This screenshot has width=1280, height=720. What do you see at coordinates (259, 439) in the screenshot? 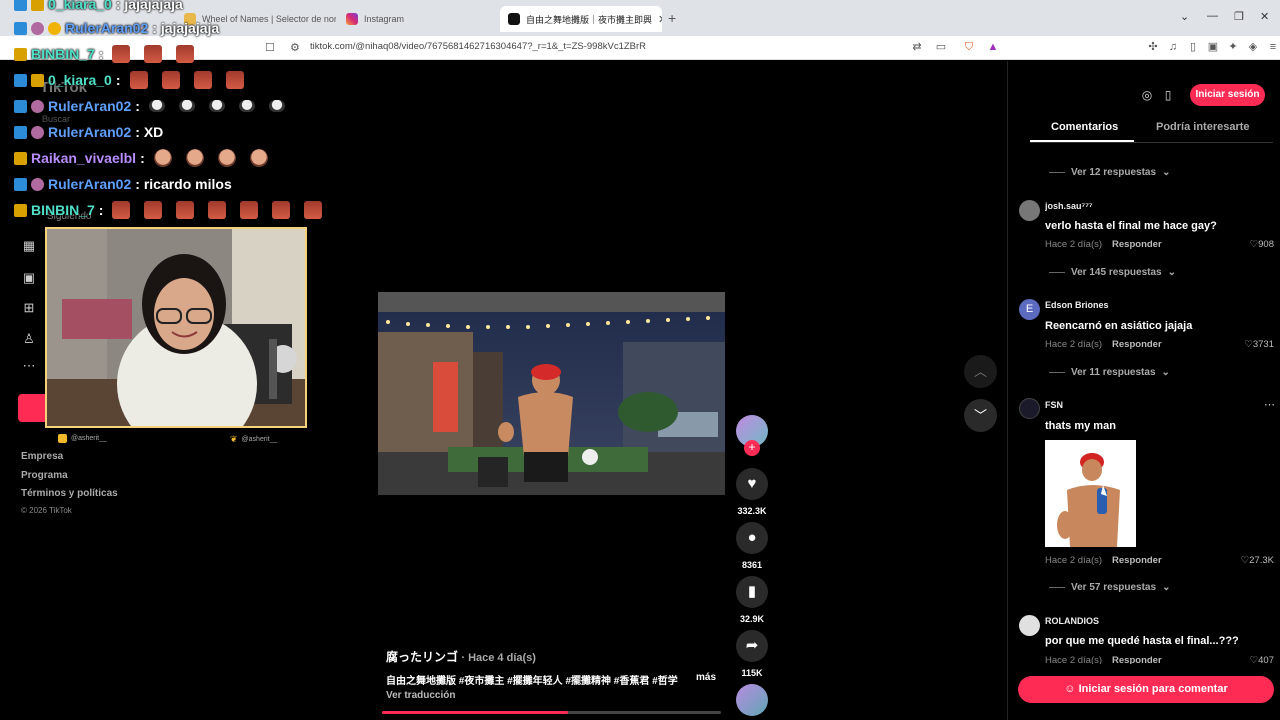
I see `social-handle: @asherit__` at bounding box center [259, 439].